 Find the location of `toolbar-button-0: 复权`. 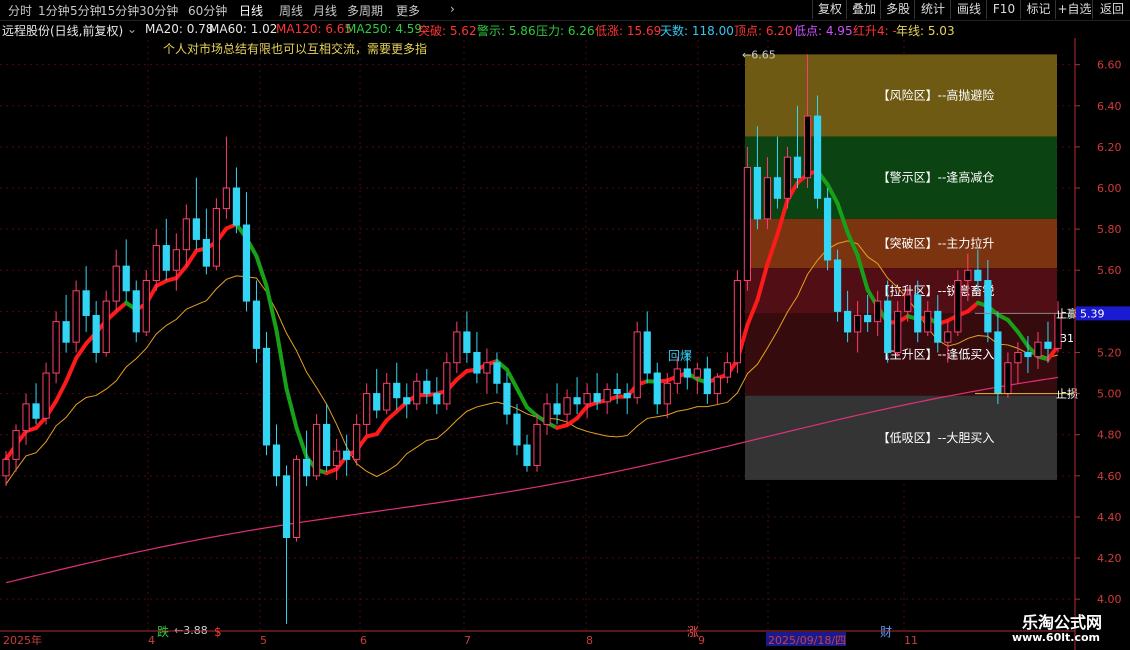

toolbar-button-0: 复权 is located at coordinates (829, 9).